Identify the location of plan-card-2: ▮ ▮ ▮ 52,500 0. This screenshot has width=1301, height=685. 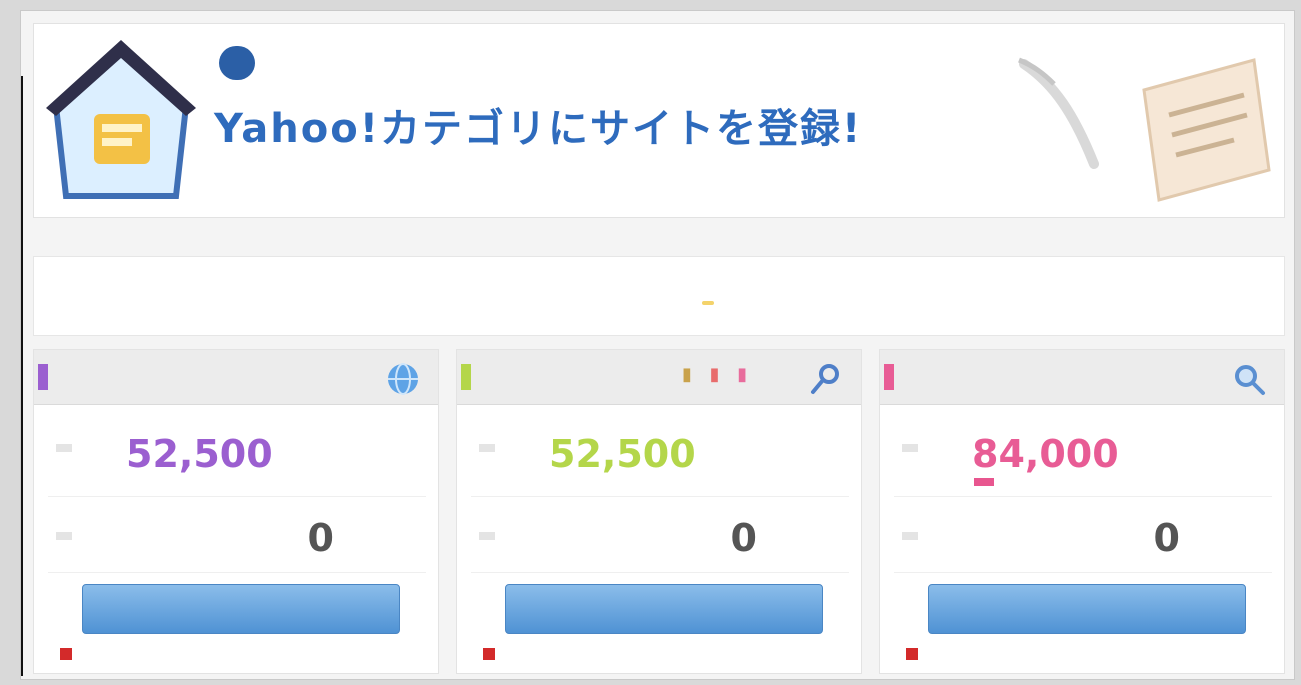
(659, 511).